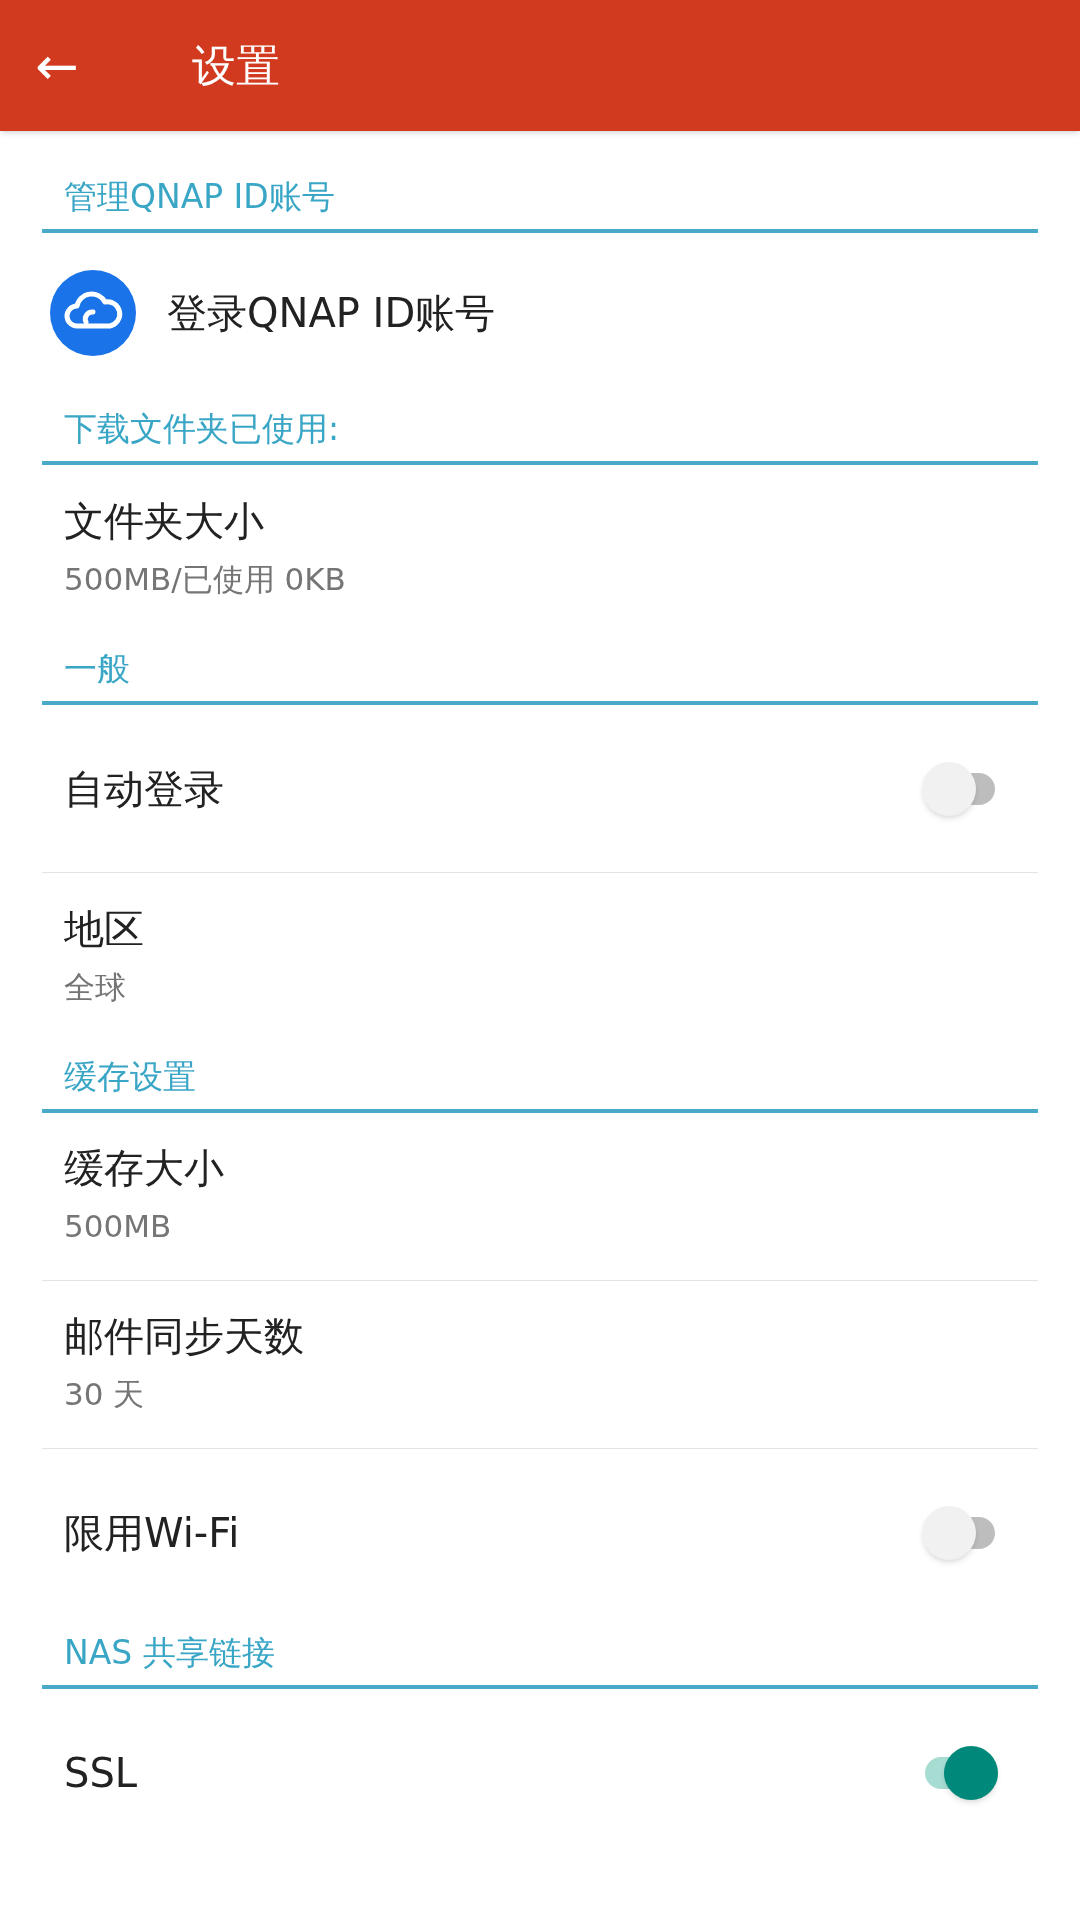 Image resolution: width=1080 pixels, height=1920 pixels. I want to click on setting-row: 缓存大小 500MB, so click(540, 1197).